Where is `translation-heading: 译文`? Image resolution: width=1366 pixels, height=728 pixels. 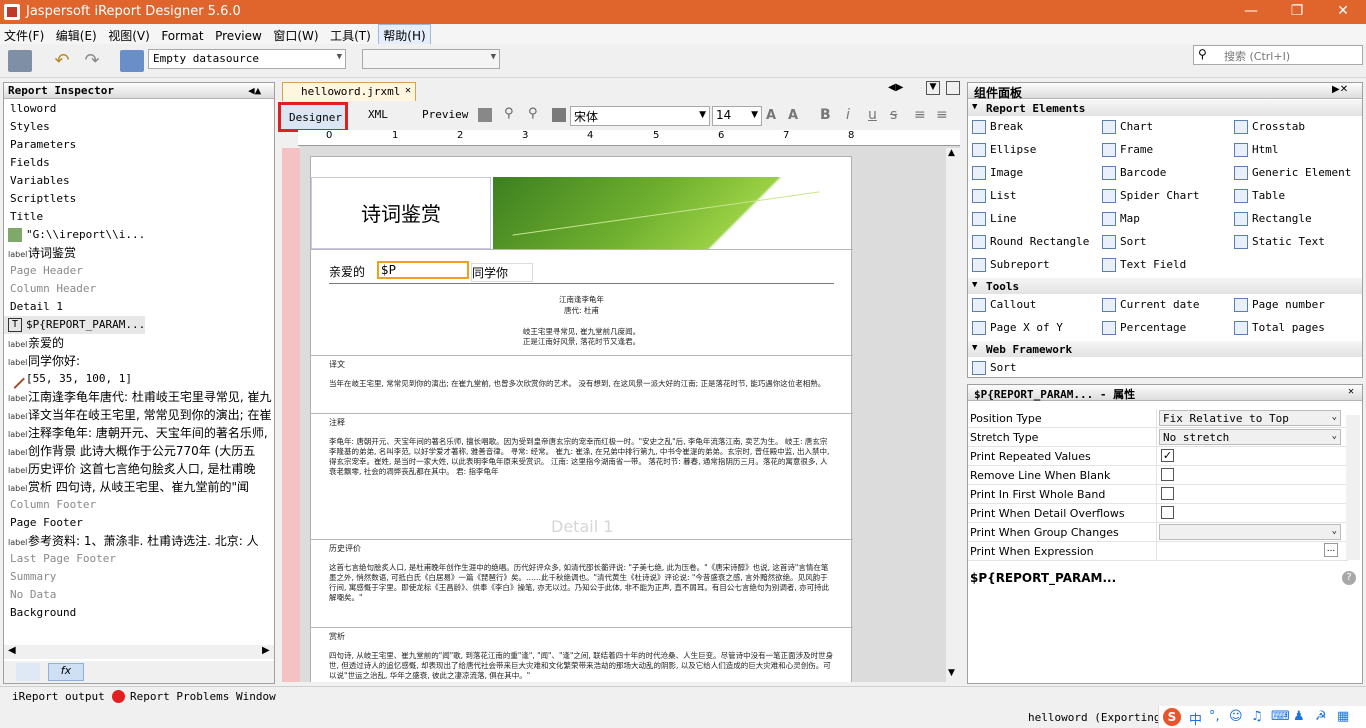 translation-heading: 译文 is located at coordinates (337, 364).